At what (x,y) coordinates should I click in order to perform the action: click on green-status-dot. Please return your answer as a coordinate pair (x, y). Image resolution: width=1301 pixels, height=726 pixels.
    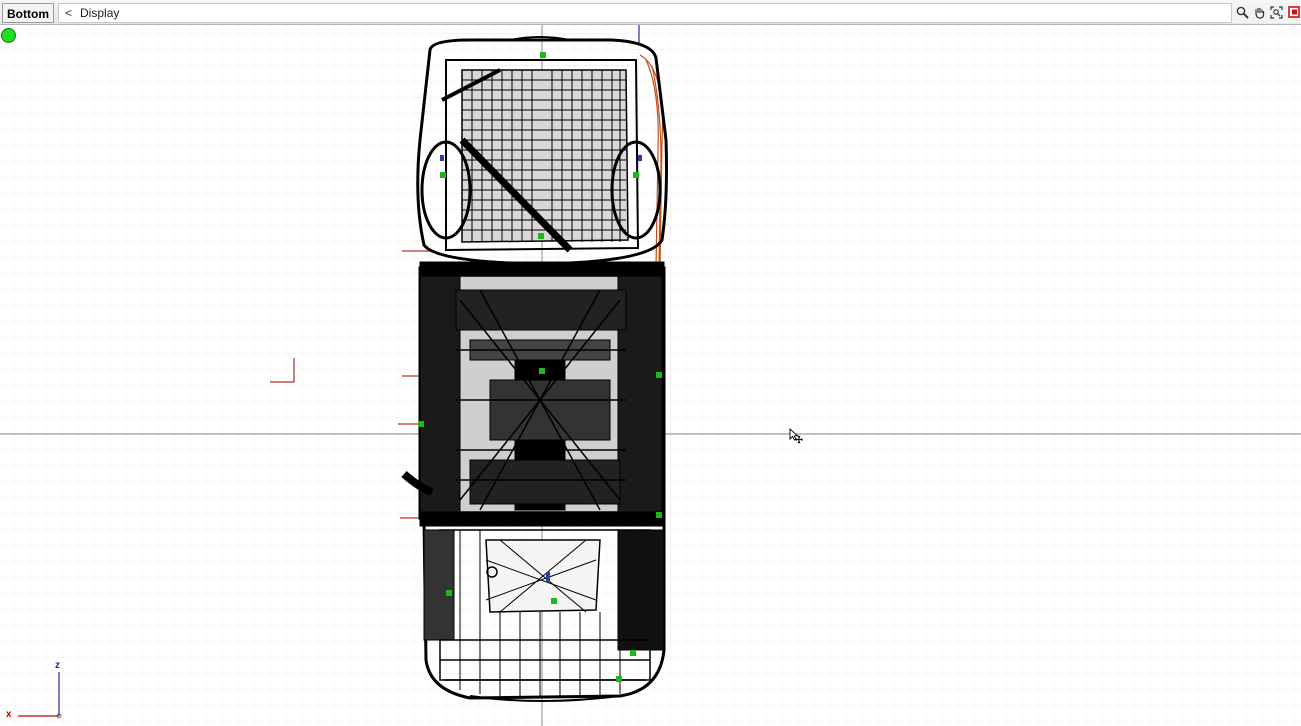
    Looking at the image, I should click on (8, 35).